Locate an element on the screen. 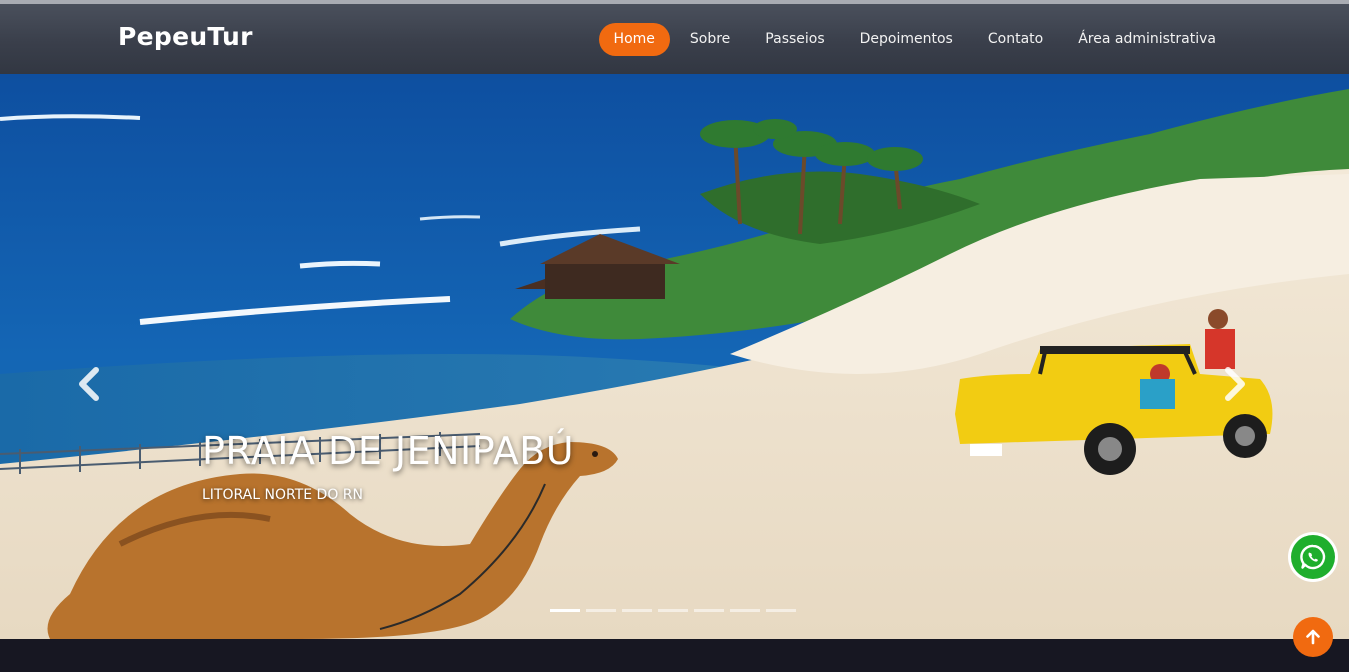 The height and width of the screenshot is (672, 1349). carousel-prev-button is located at coordinates (99, 389).